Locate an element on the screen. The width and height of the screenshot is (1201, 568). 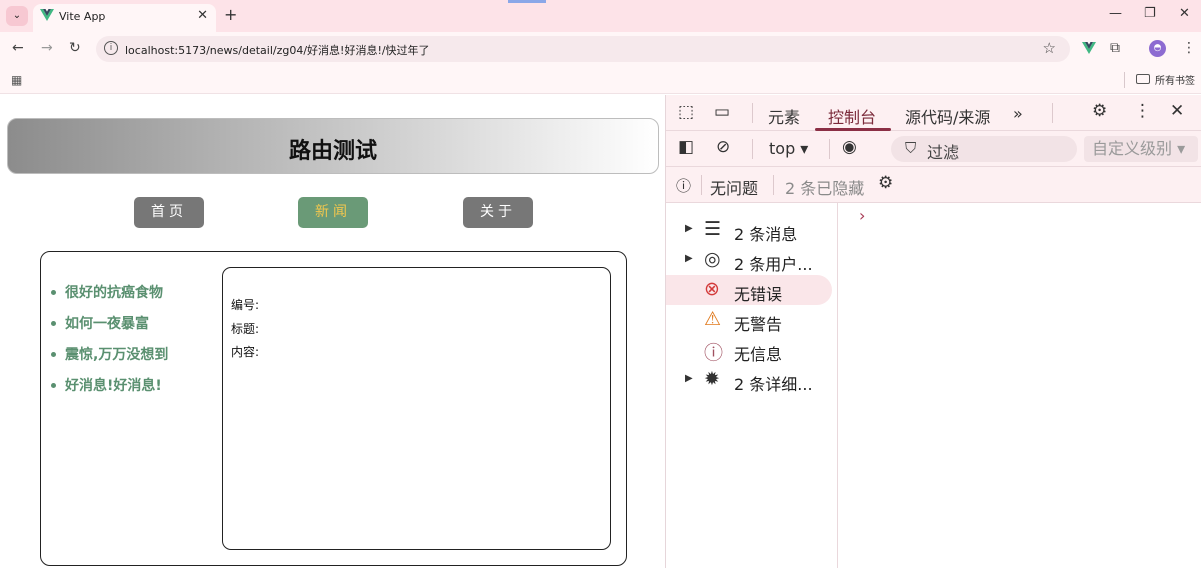
tab-title: Vite App is located at coordinates (82, 16).